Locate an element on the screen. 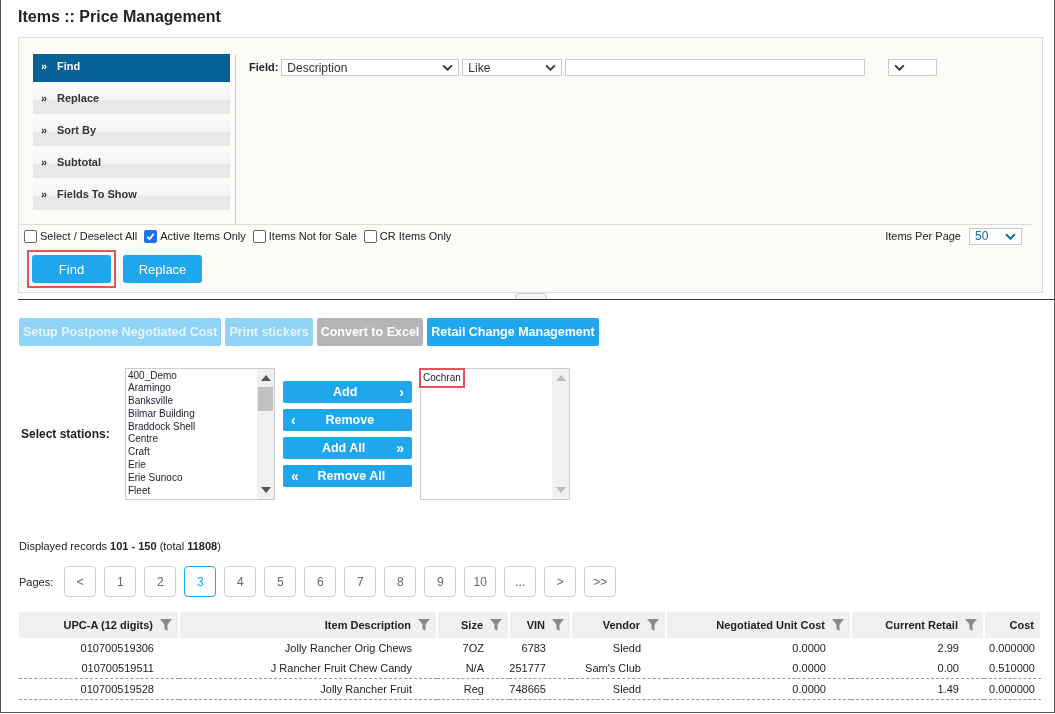  station-option: Braddock Shell is located at coordinates (162, 427).